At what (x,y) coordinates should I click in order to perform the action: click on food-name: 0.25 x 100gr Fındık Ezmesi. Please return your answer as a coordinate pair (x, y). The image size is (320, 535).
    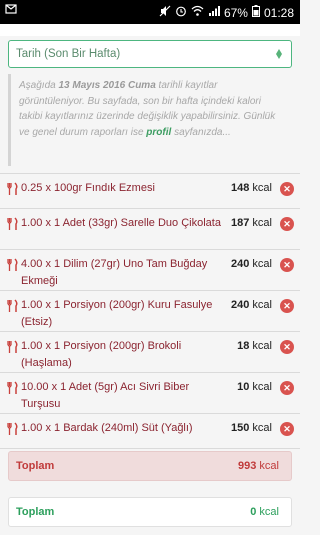
    Looking at the image, I should click on (88, 188).